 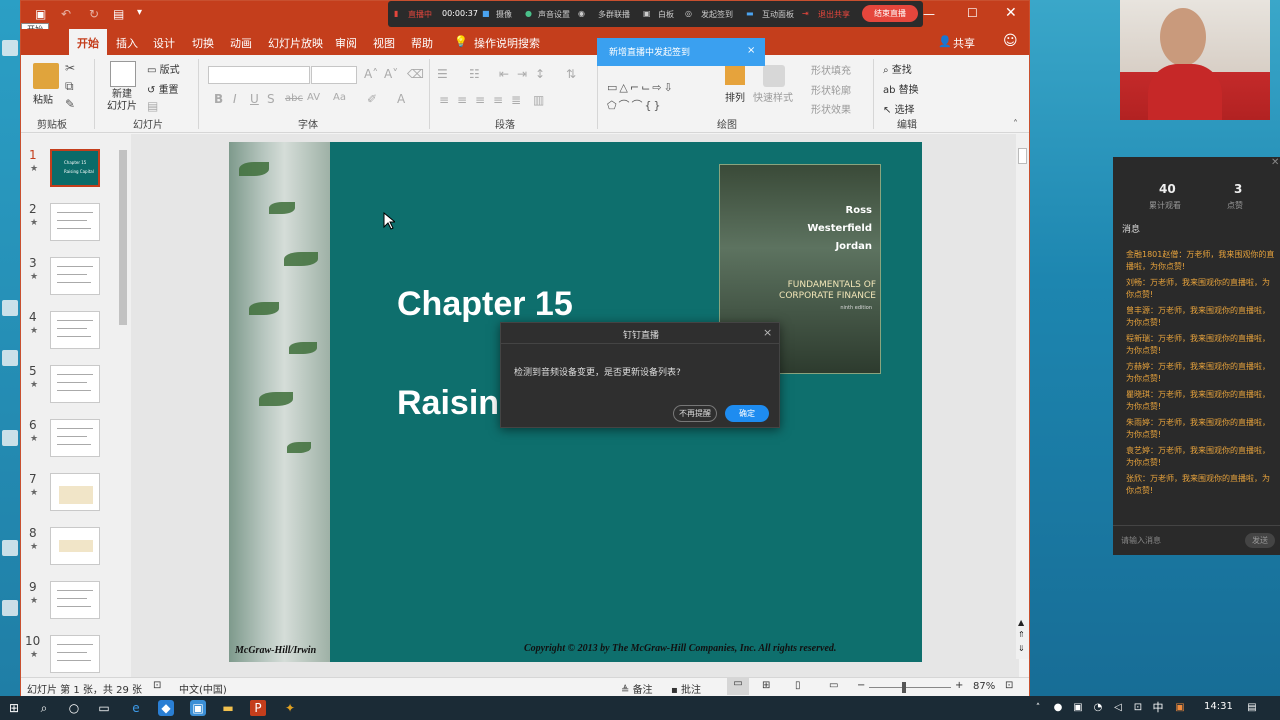 I want to click on chat-close-icon: ✕, so click(x=1275, y=162).